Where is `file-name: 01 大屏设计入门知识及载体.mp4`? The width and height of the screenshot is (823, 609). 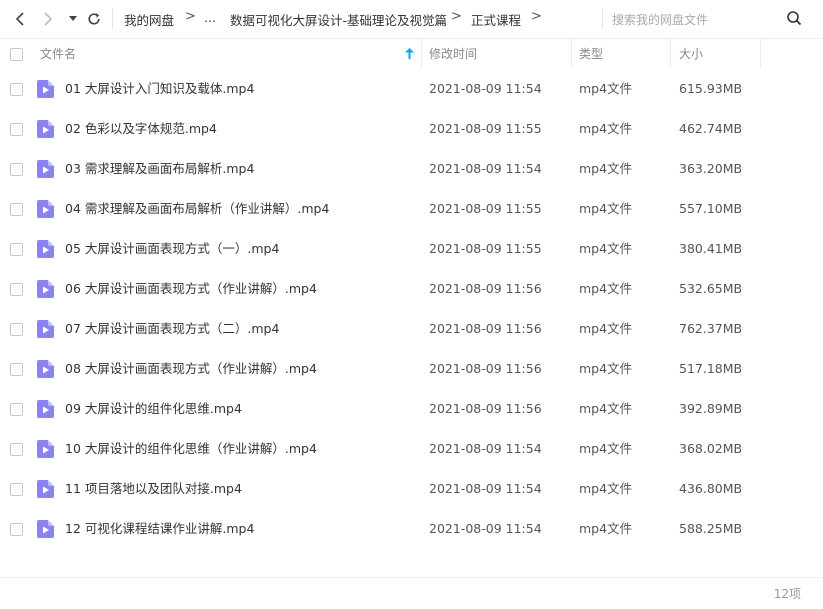
file-name: 01 大屏设计入门知识及载体.mp4 is located at coordinates (159, 89).